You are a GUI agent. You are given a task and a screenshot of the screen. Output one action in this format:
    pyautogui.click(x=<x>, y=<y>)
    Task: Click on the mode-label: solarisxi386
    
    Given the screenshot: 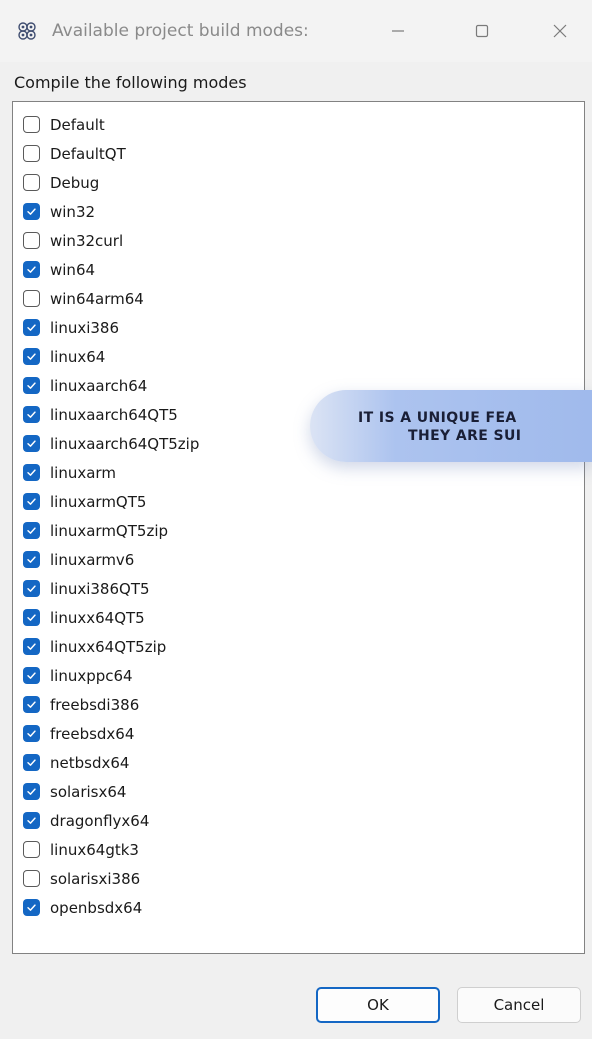 What is the action you would take?
    pyautogui.click(x=95, y=878)
    